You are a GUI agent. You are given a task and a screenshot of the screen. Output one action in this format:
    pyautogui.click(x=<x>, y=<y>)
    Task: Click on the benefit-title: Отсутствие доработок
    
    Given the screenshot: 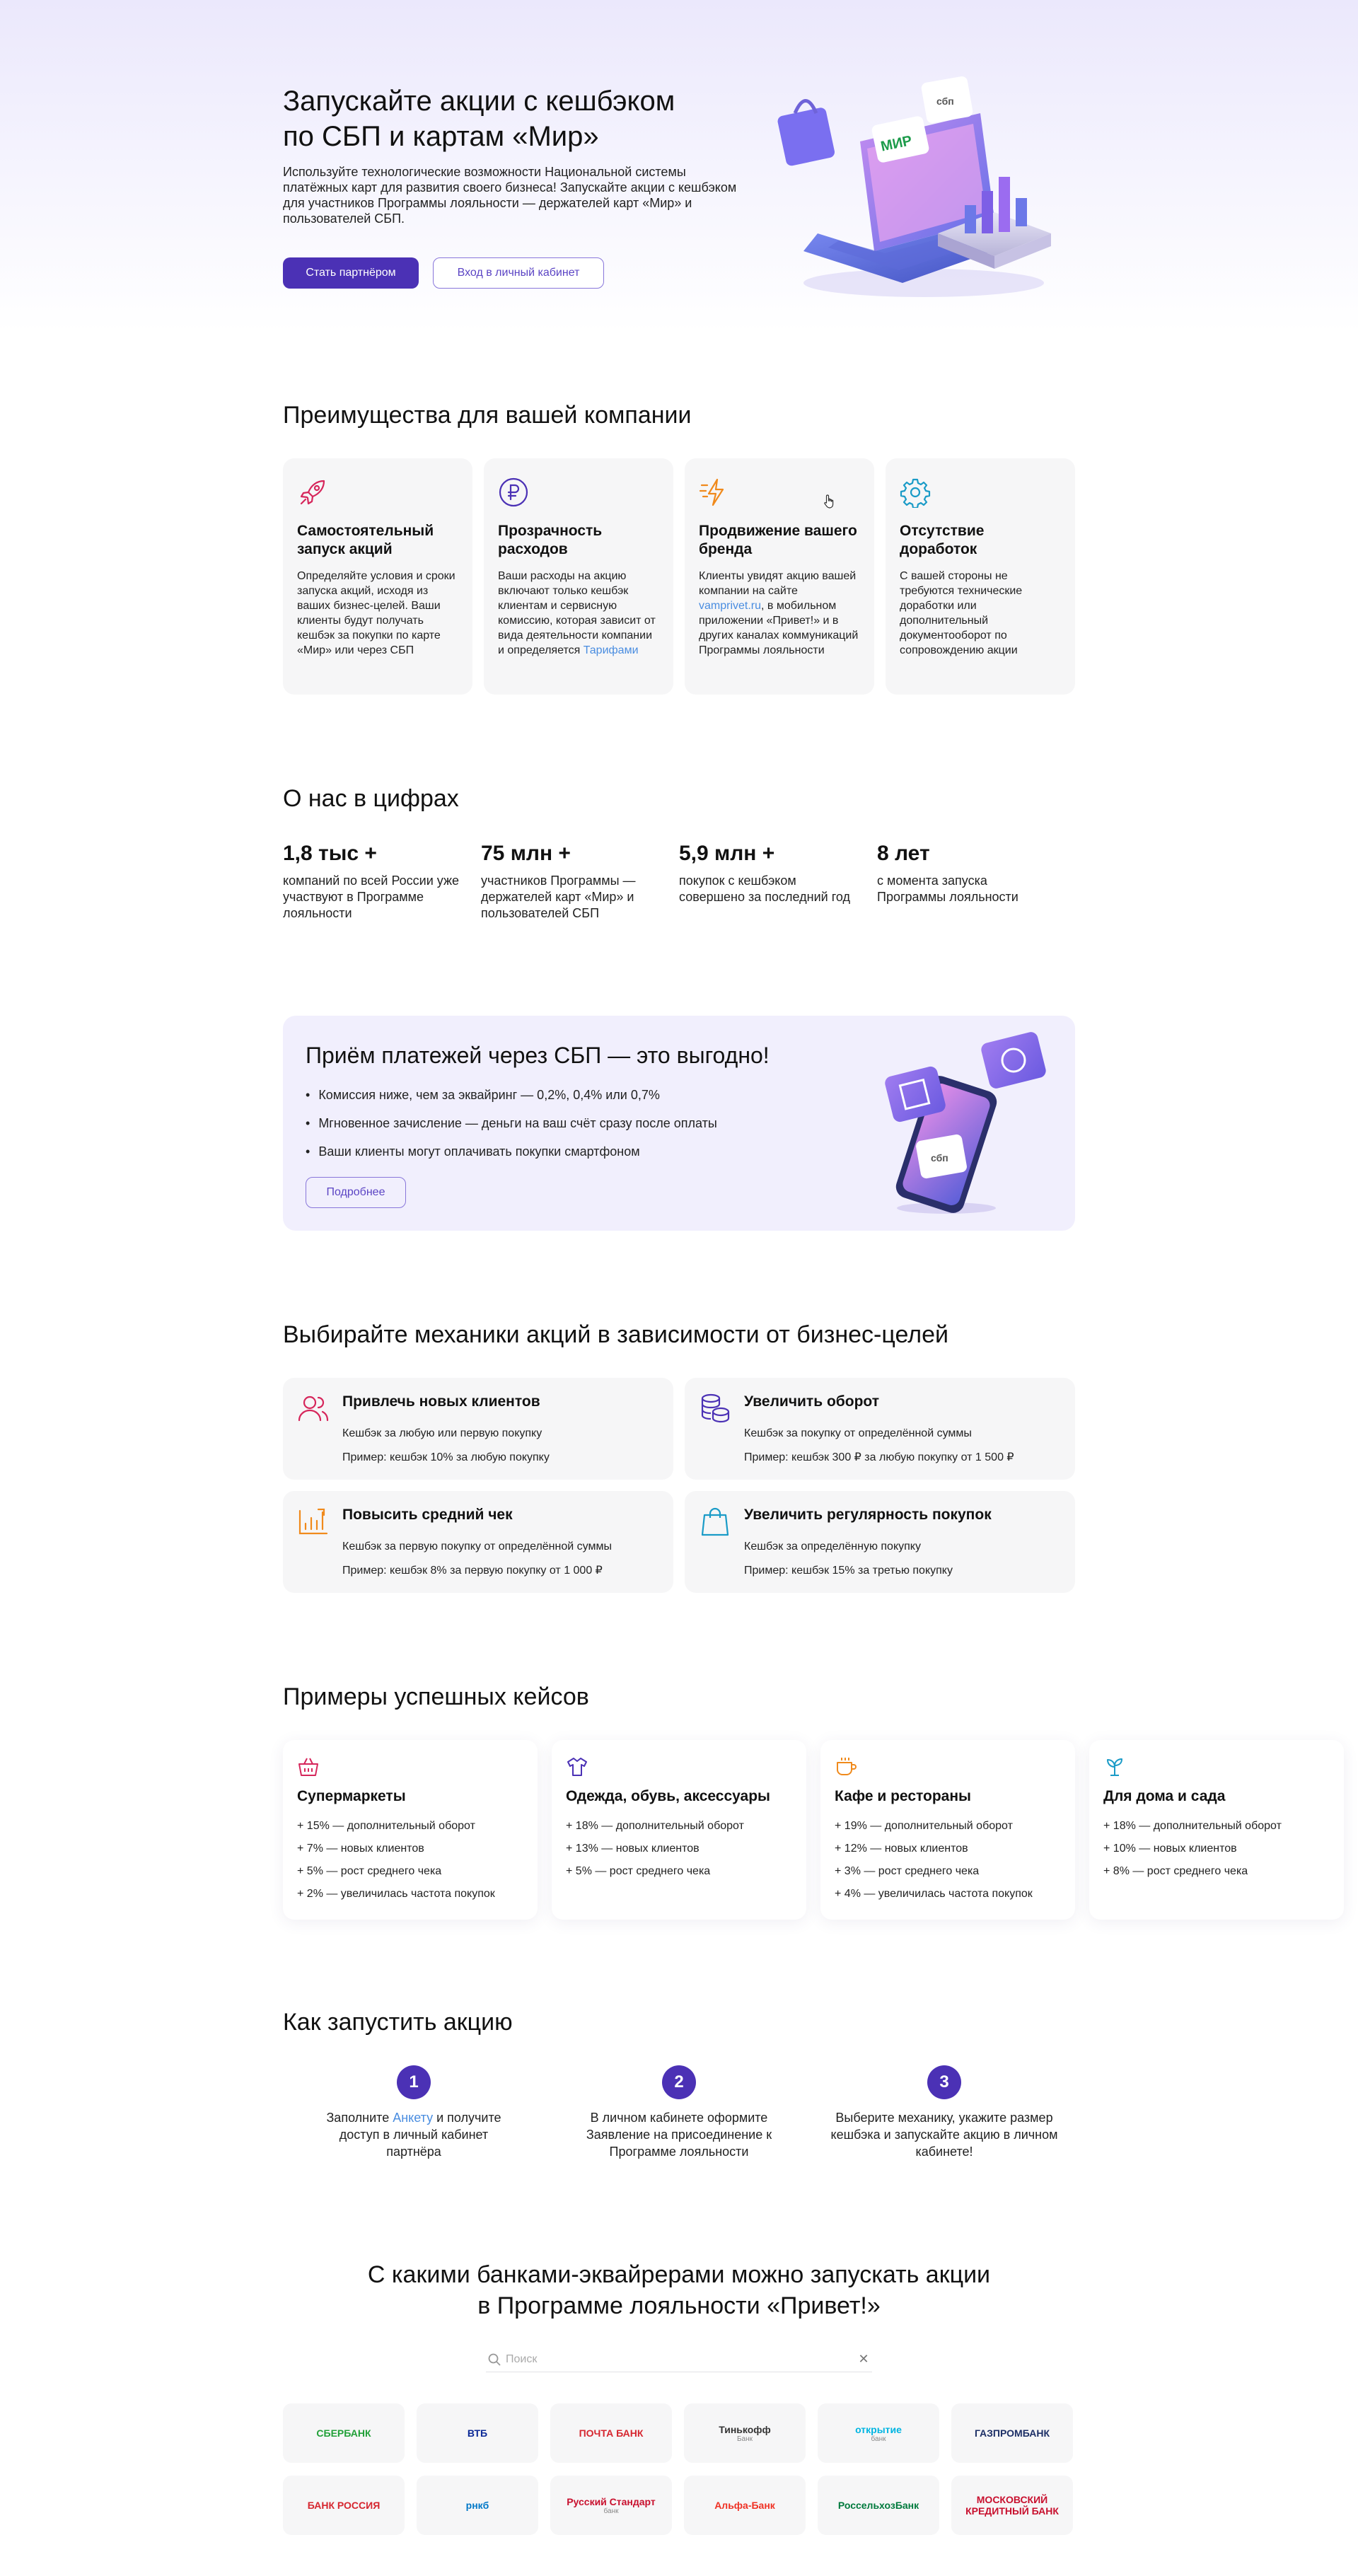 What is the action you would take?
    pyautogui.click(x=943, y=540)
    